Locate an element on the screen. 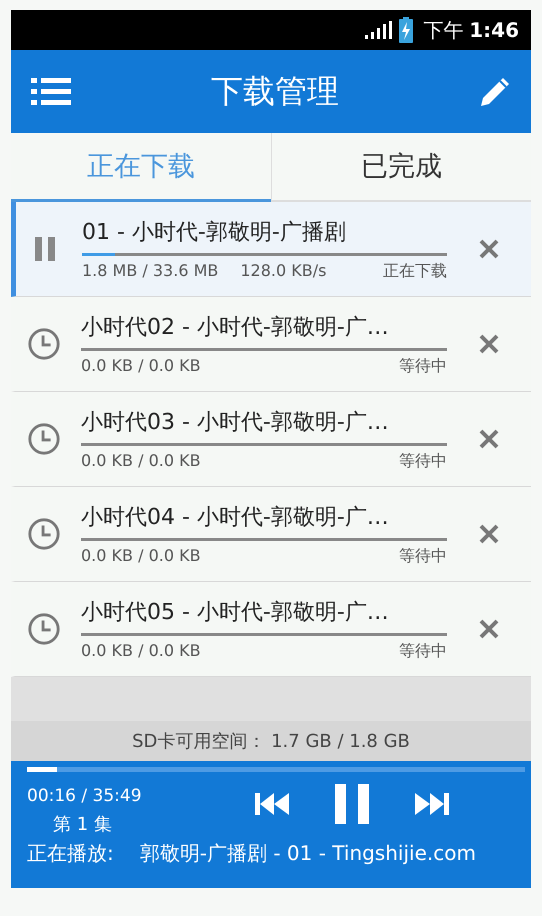 The width and height of the screenshot is (542, 916). previous-button is located at coordinates (272, 804).